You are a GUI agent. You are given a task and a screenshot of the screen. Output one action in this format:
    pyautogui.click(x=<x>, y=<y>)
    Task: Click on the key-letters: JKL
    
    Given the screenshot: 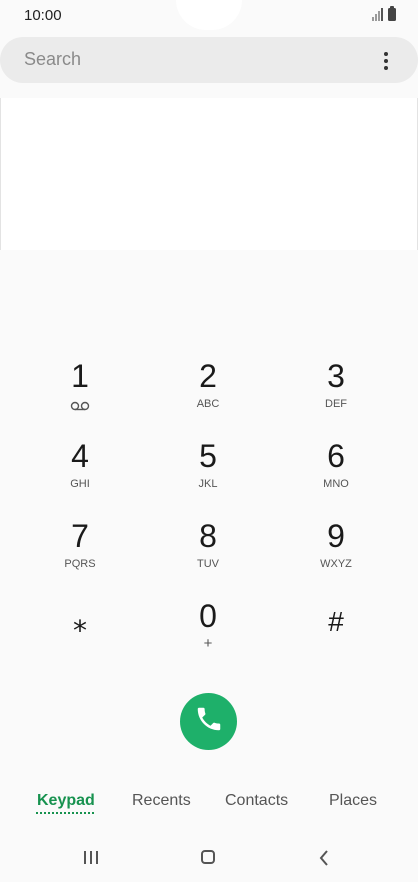 What is the action you would take?
    pyautogui.click(x=208, y=484)
    